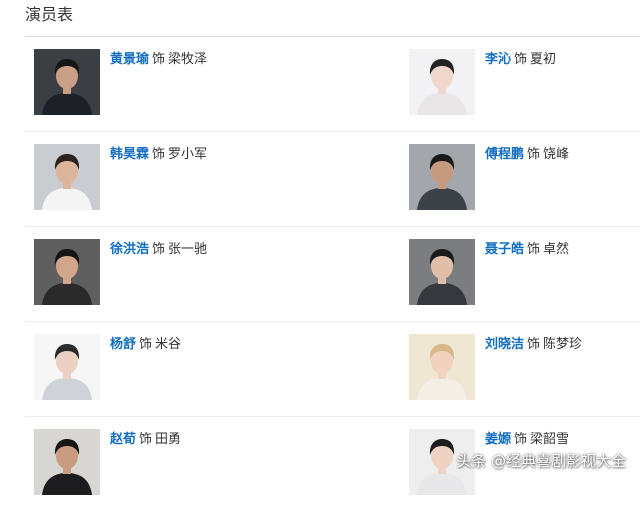  What do you see at coordinates (504, 249) in the screenshot?
I see `actor-name-link: 聂子皓` at bounding box center [504, 249].